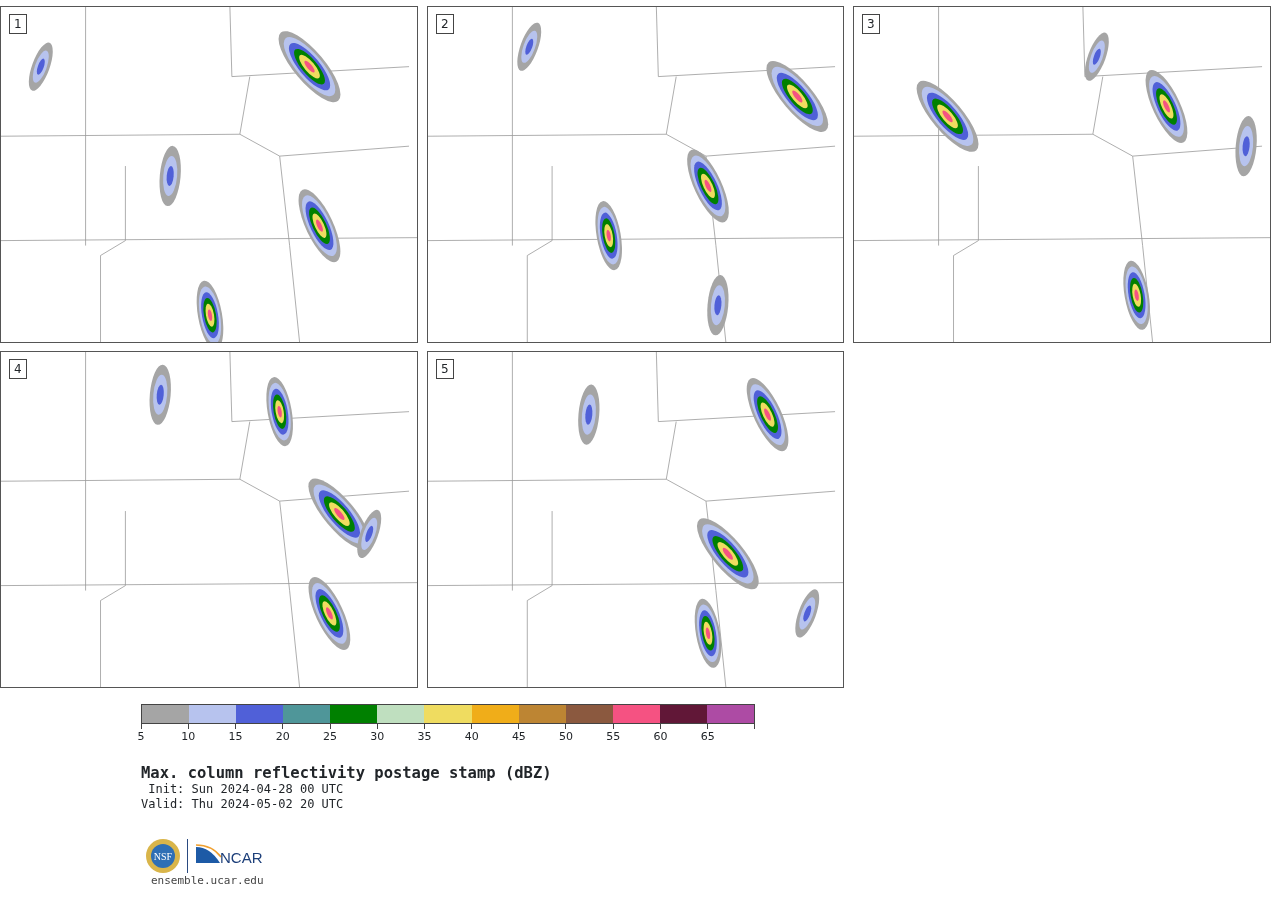 The height and width of the screenshot is (901, 1280). What do you see at coordinates (471, 737) in the screenshot?
I see `tick-label: 40` at bounding box center [471, 737].